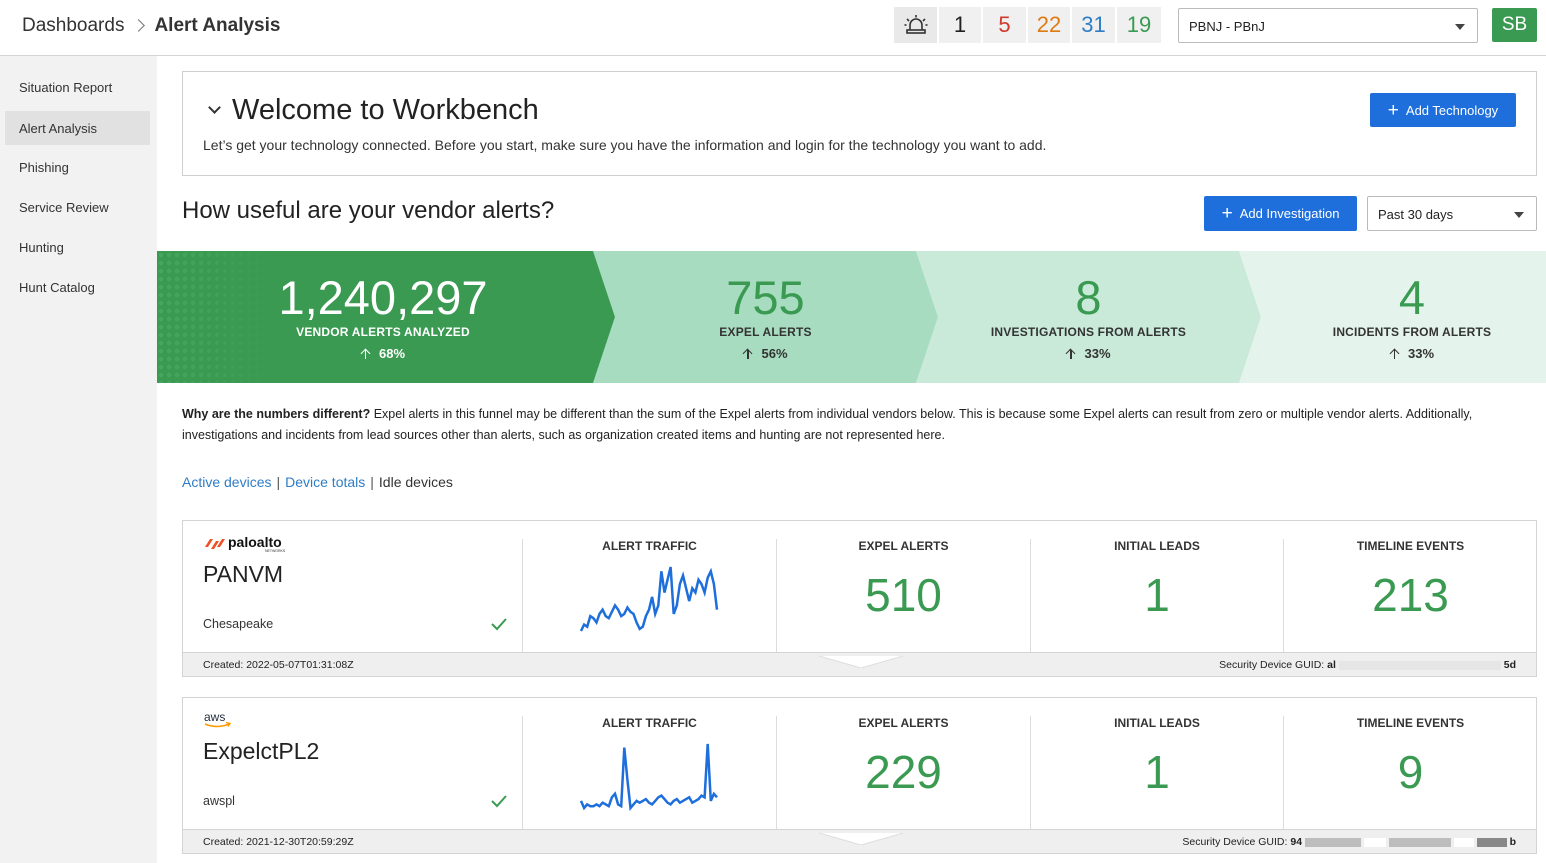 Image resolution: width=1546 pixels, height=863 pixels. What do you see at coordinates (1094, 25) in the screenshot?
I see `count-low: 31` at bounding box center [1094, 25].